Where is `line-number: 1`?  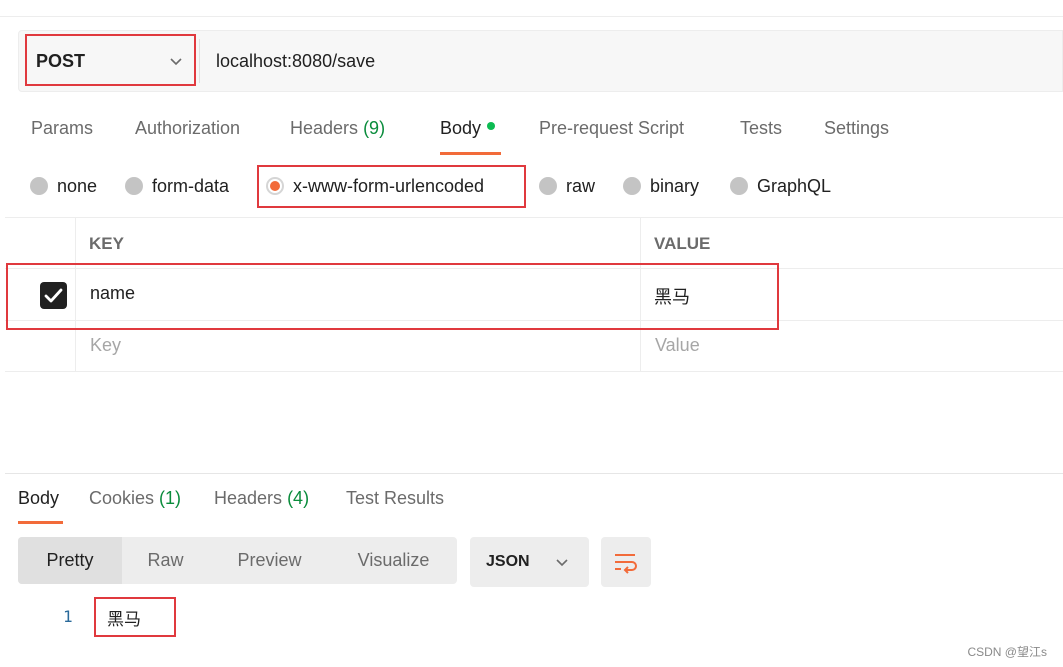 line-number: 1 is located at coordinates (68, 616).